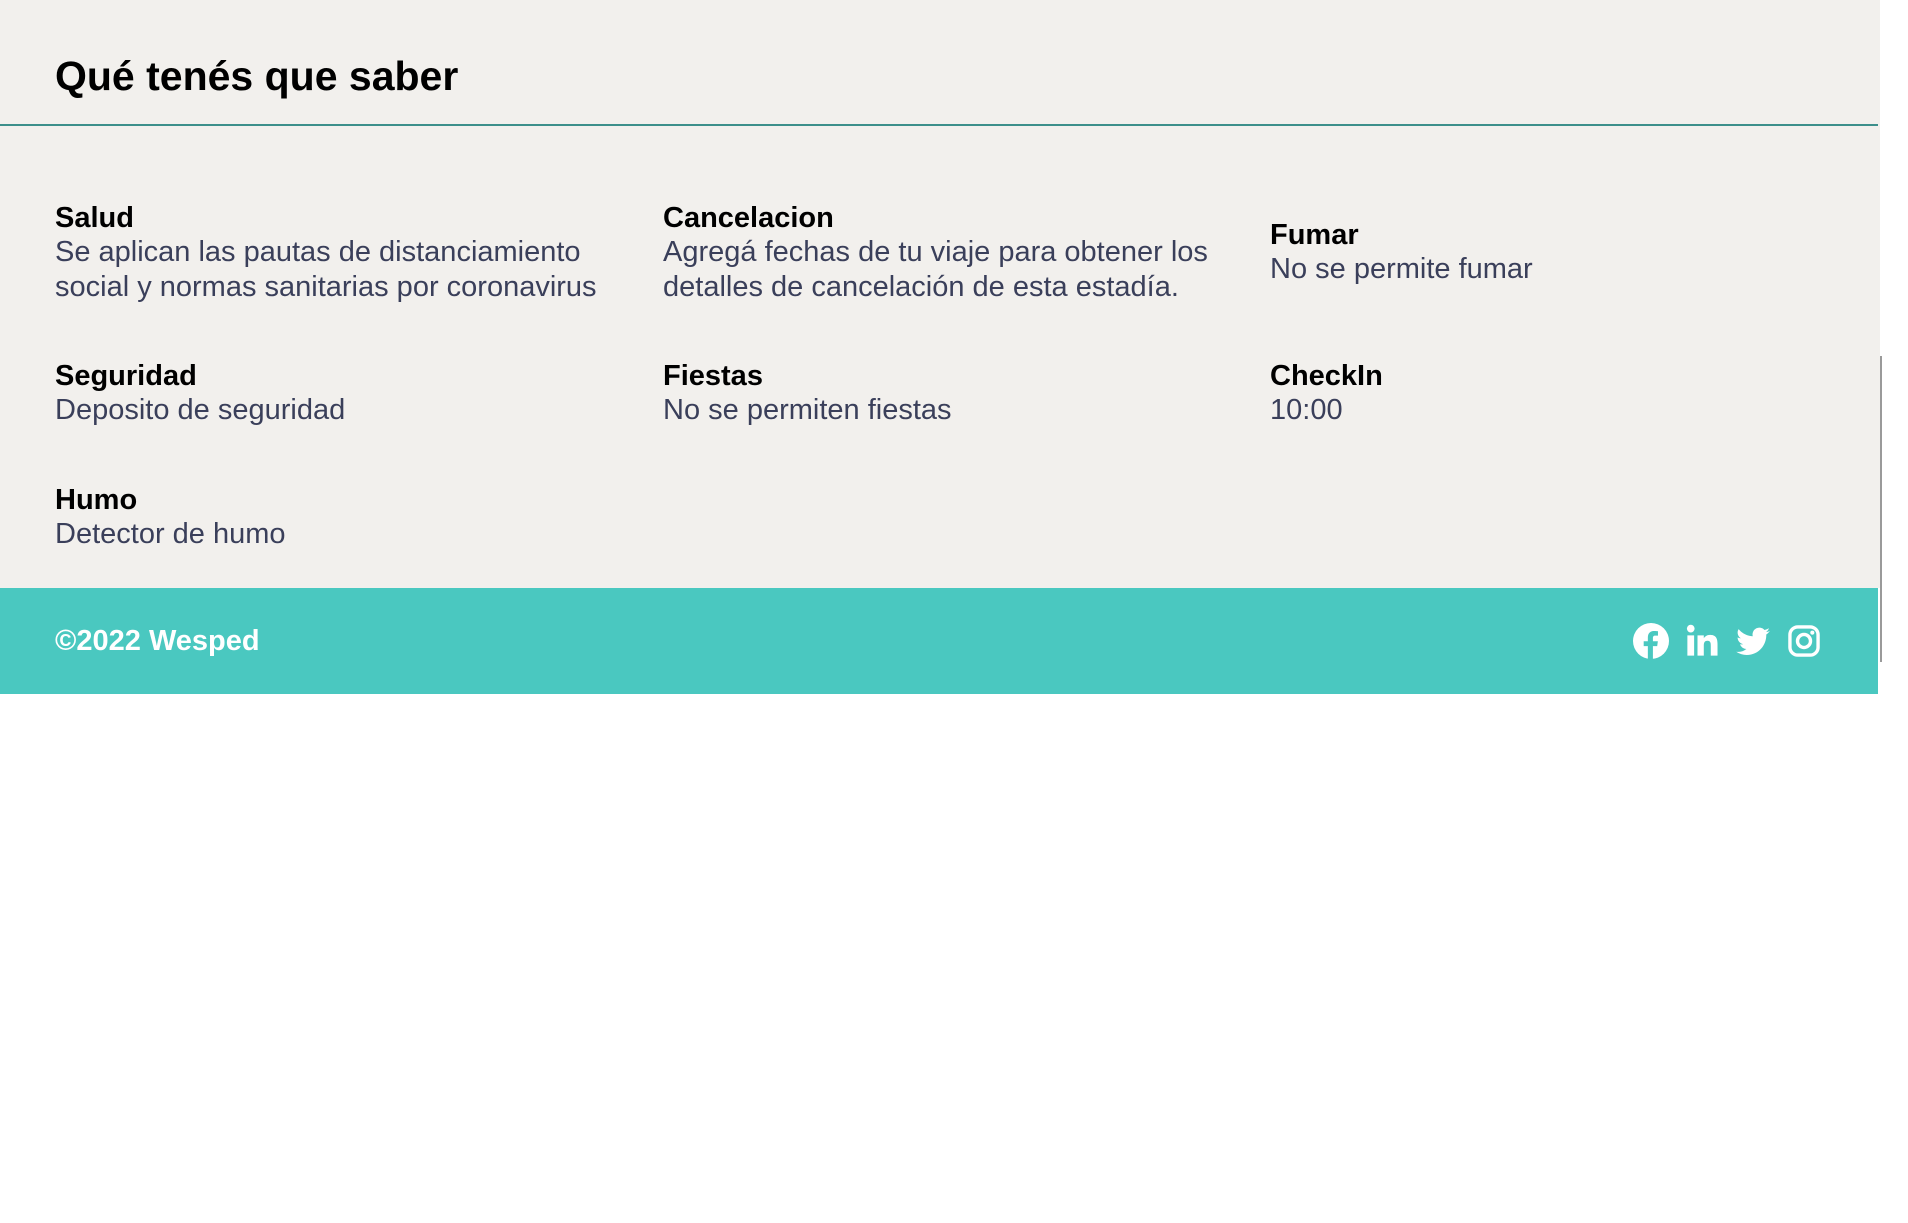  What do you see at coordinates (1881, 509) in the screenshot?
I see `edge-divider` at bounding box center [1881, 509].